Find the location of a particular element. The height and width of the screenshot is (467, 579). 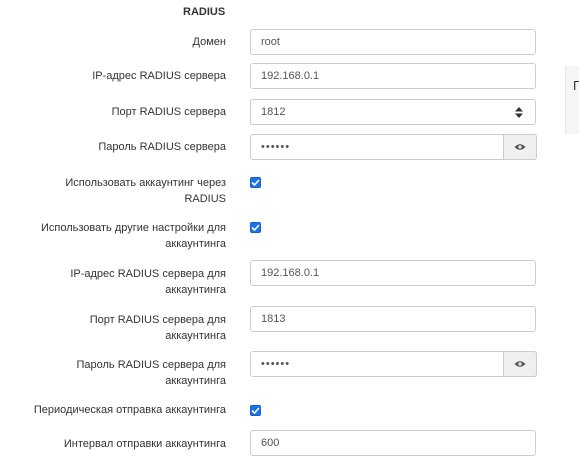

use-accounting-label-line1: Использовать аккаунтинг через is located at coordinates (145, 183).